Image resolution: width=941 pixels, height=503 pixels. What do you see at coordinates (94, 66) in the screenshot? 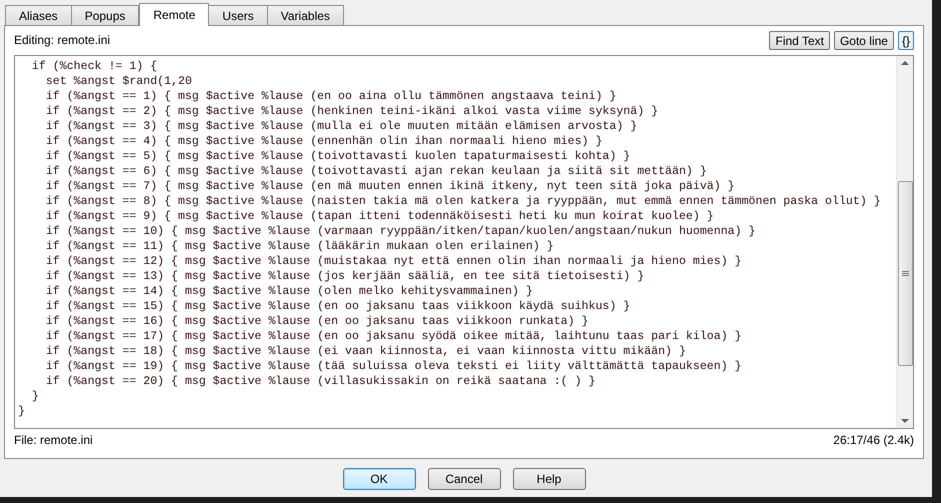
I see `code-line: if (%check != 1) {` at bounding box center [94, 66].